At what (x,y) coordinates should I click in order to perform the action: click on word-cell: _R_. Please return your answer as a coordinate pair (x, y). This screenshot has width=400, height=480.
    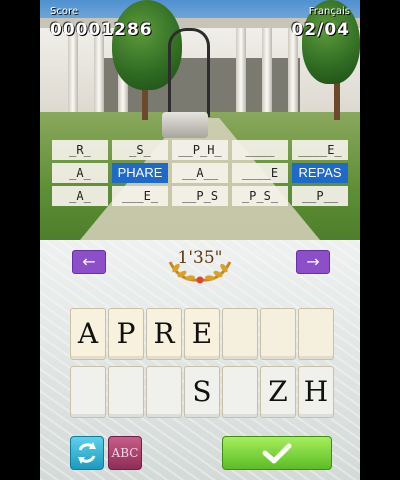
    Looking at the image, I should click on (80, 150).